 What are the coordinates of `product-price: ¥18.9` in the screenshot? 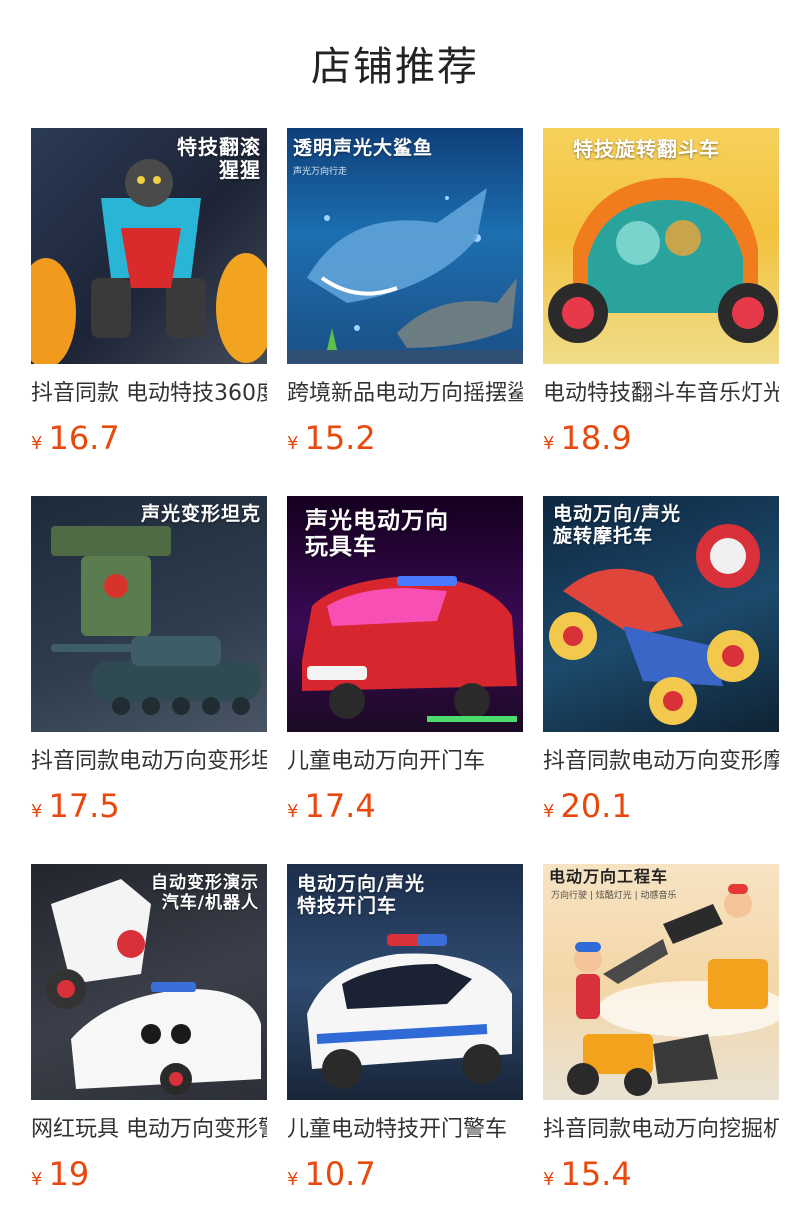 It's located at (661, 438).